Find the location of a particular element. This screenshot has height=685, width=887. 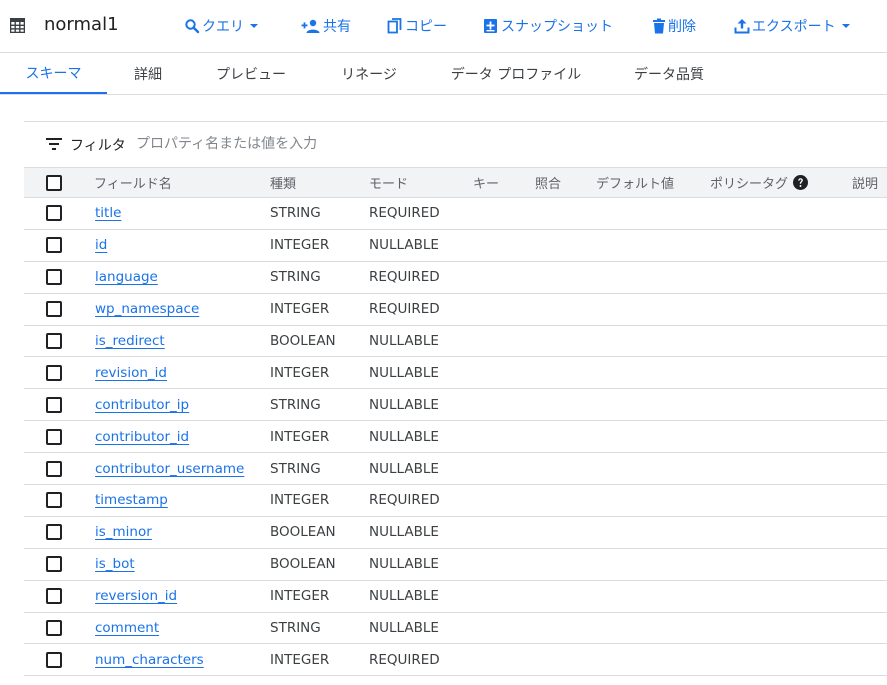

query-button: クエリ is located at coordinates (222, 26).